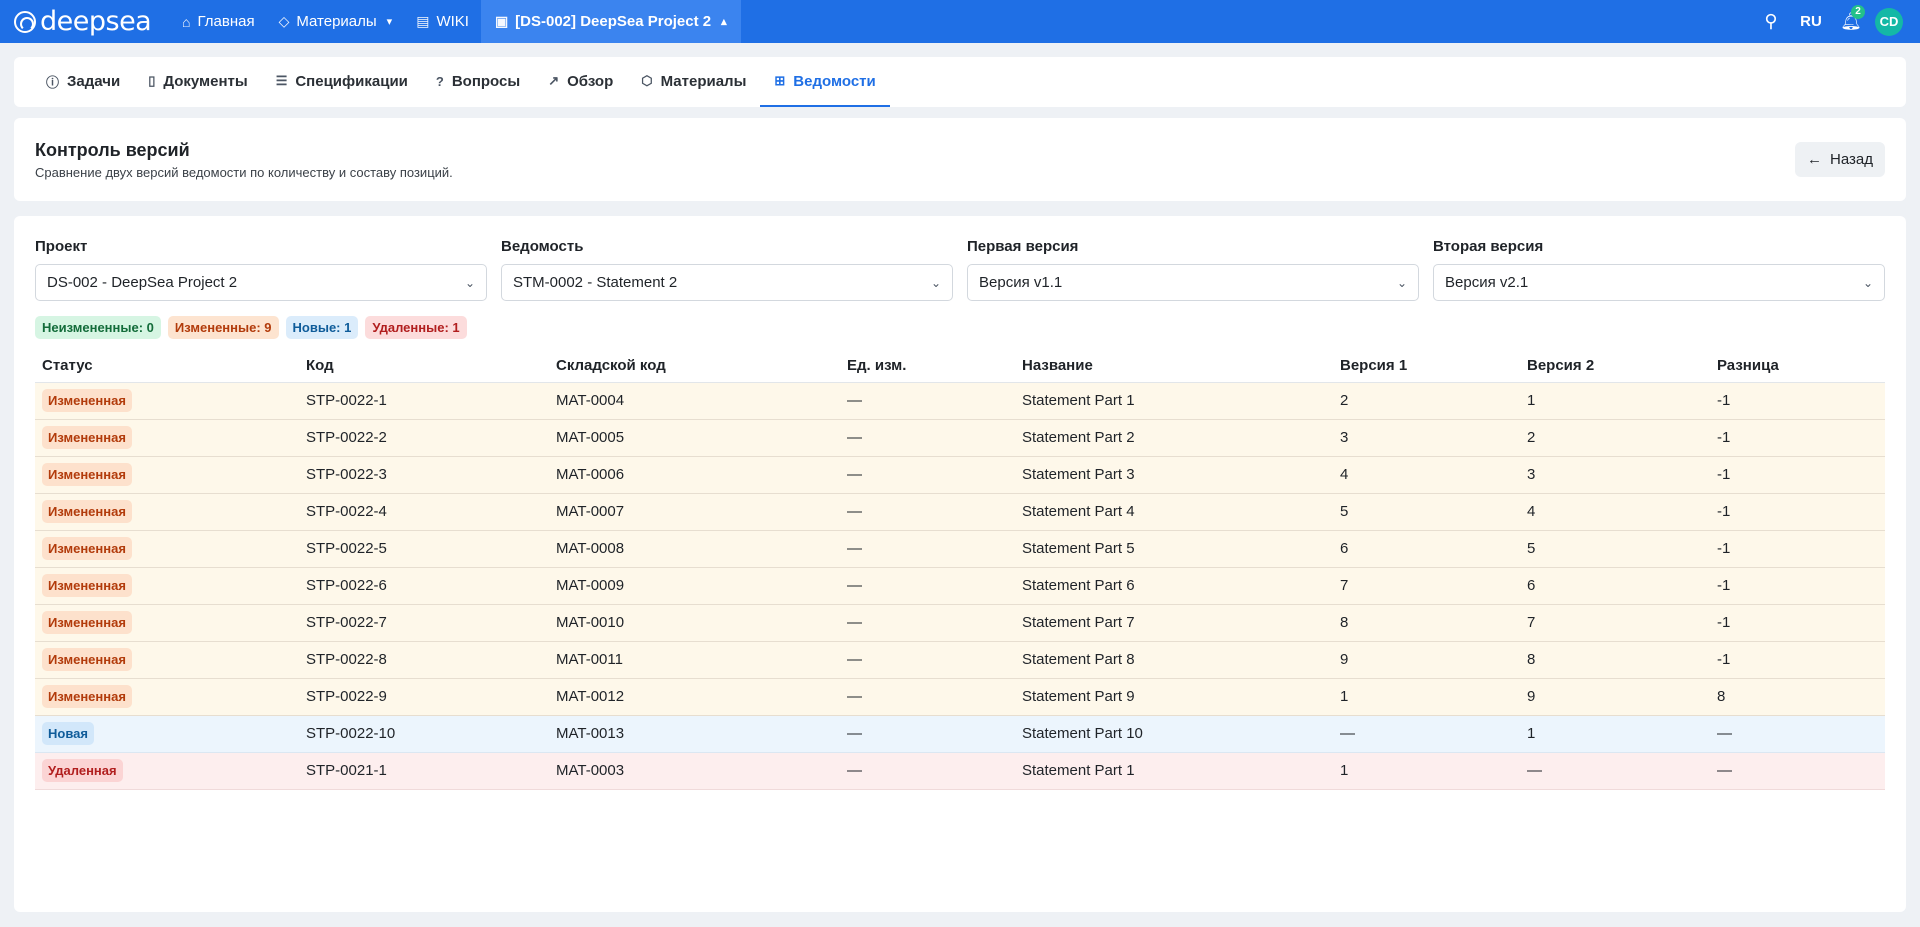 The image size is (1920, 927). Describe the element at coordinates (389, 22) in the screenshot. I see `chevron-down-icon: ▾` at that location.